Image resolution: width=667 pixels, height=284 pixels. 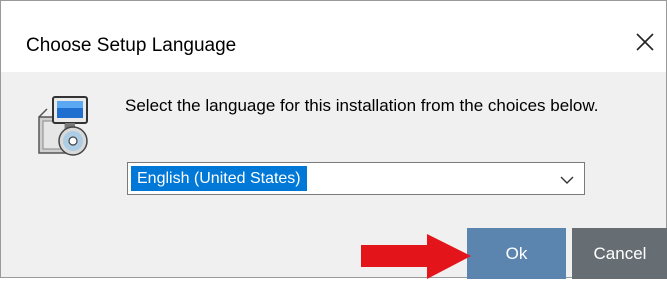 What do you see at coordinates (219, 178) in the screenshot?
I see `selected-language: English (United States)` at bounding box center [219, 178].